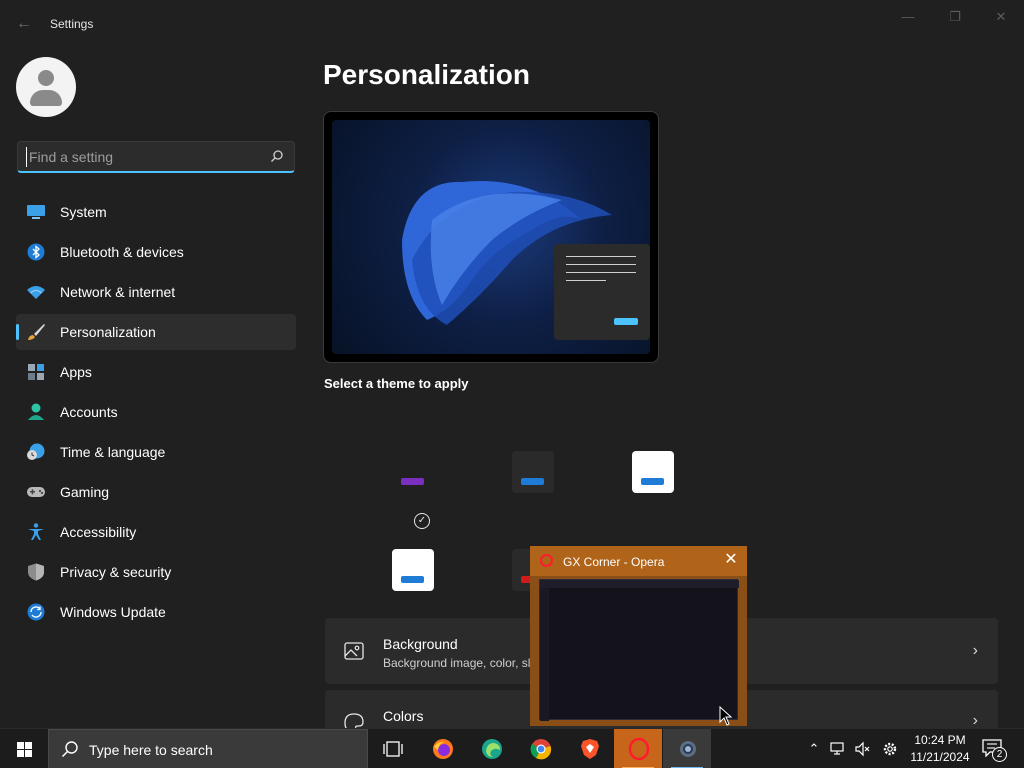 The height and width of the screenshot is (768, 1024). Describe the element at coordinates (940, 740) in the screenshot. I see `clock-time: 10:24 PM` at that location.